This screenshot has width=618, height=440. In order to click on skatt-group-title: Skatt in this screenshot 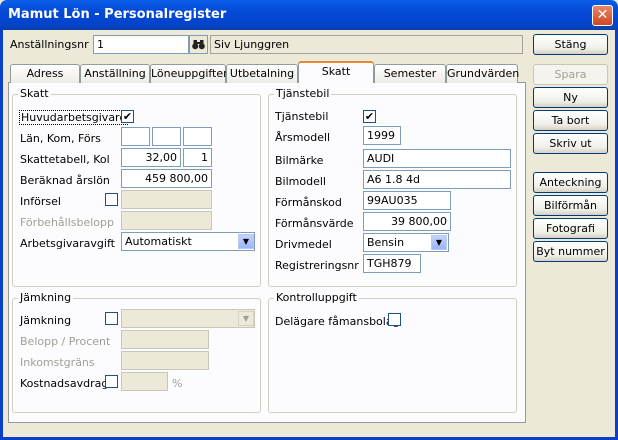, I will do `click(34, 93)`.